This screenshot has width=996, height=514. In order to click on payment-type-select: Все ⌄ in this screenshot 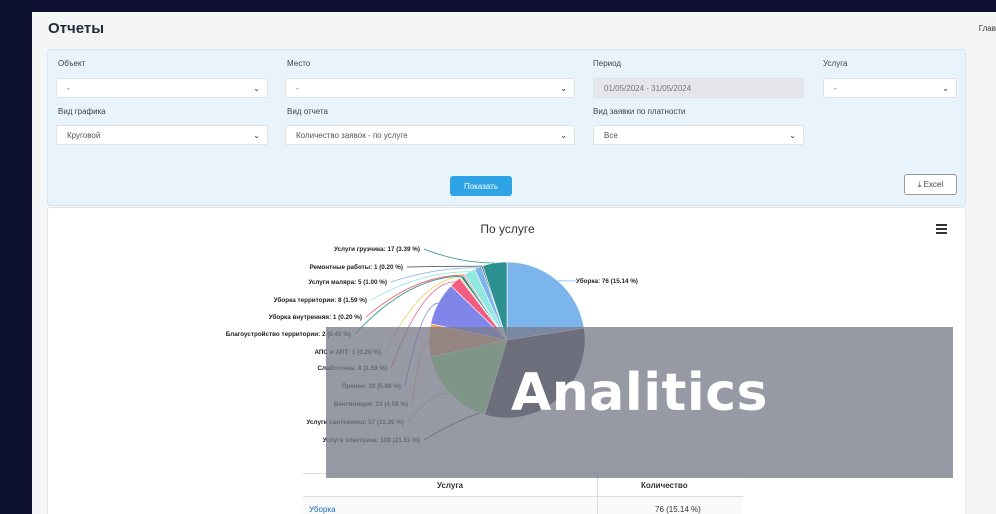, I will do `click(698, 135)`.